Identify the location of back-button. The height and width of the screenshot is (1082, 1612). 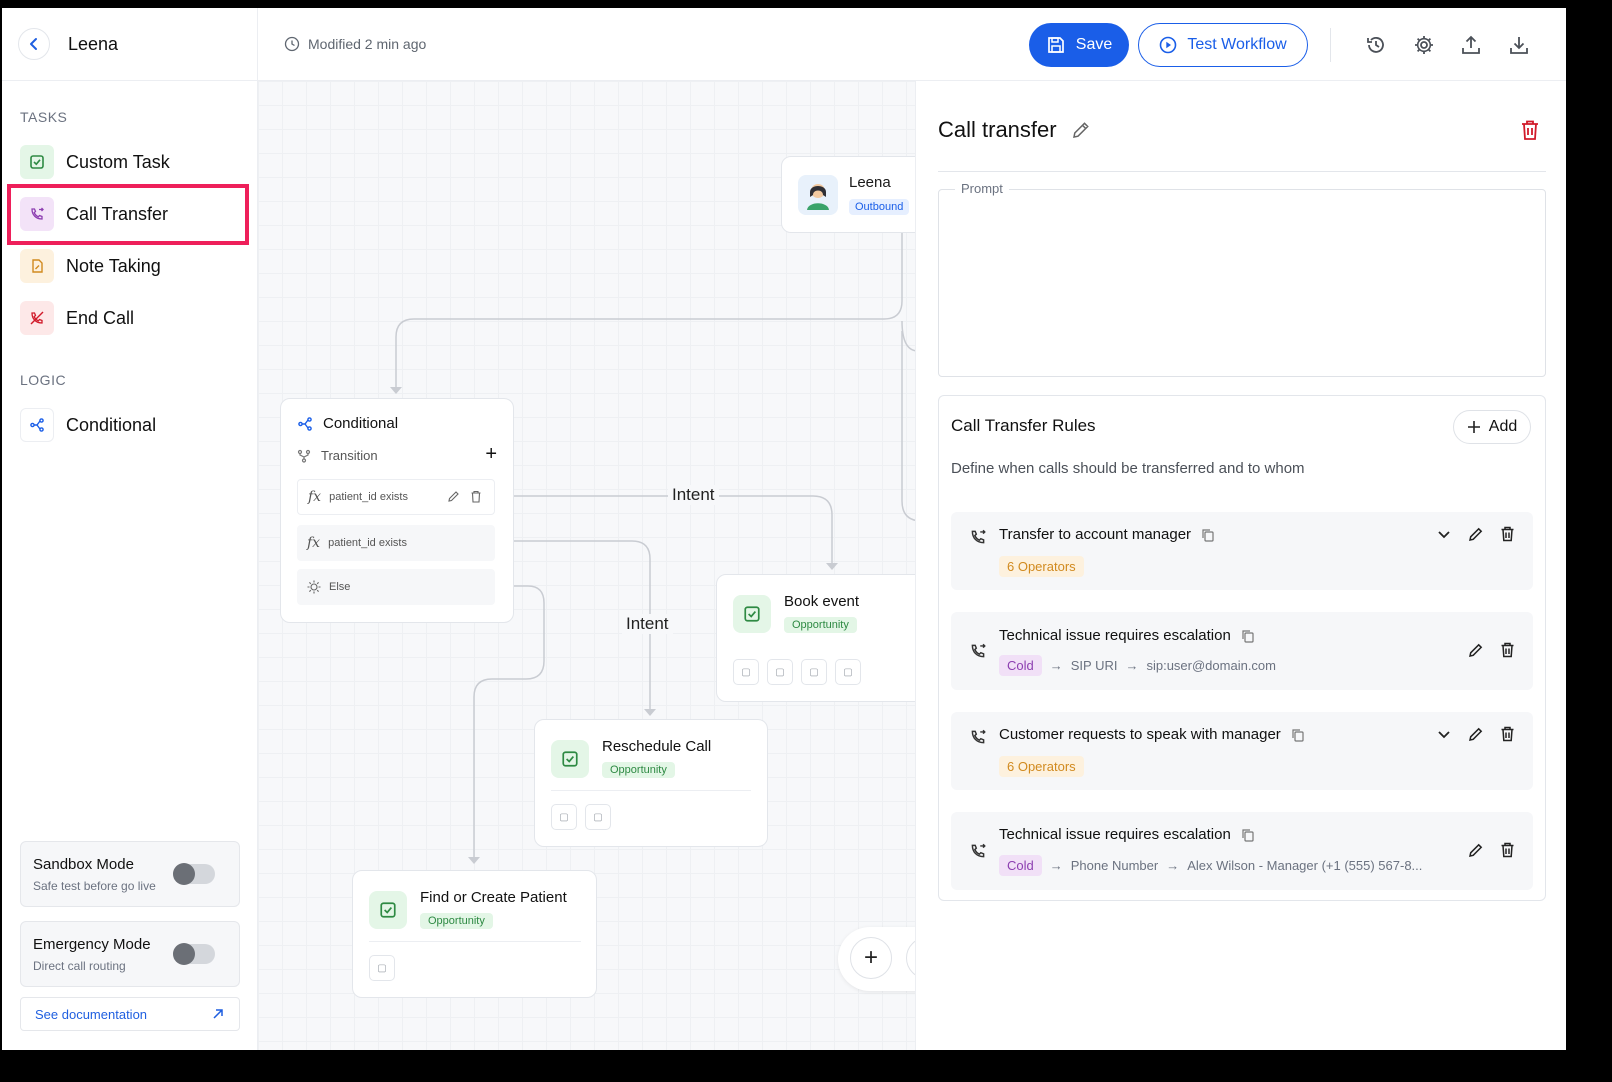
(34, 44).